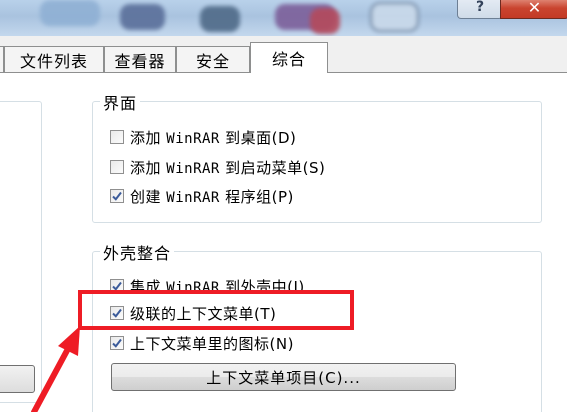  I want to click on left-groupbox-clipped: ⌐ ⌐ ⌐ ⌐ ⌐ ⌐, so click(21, 252).